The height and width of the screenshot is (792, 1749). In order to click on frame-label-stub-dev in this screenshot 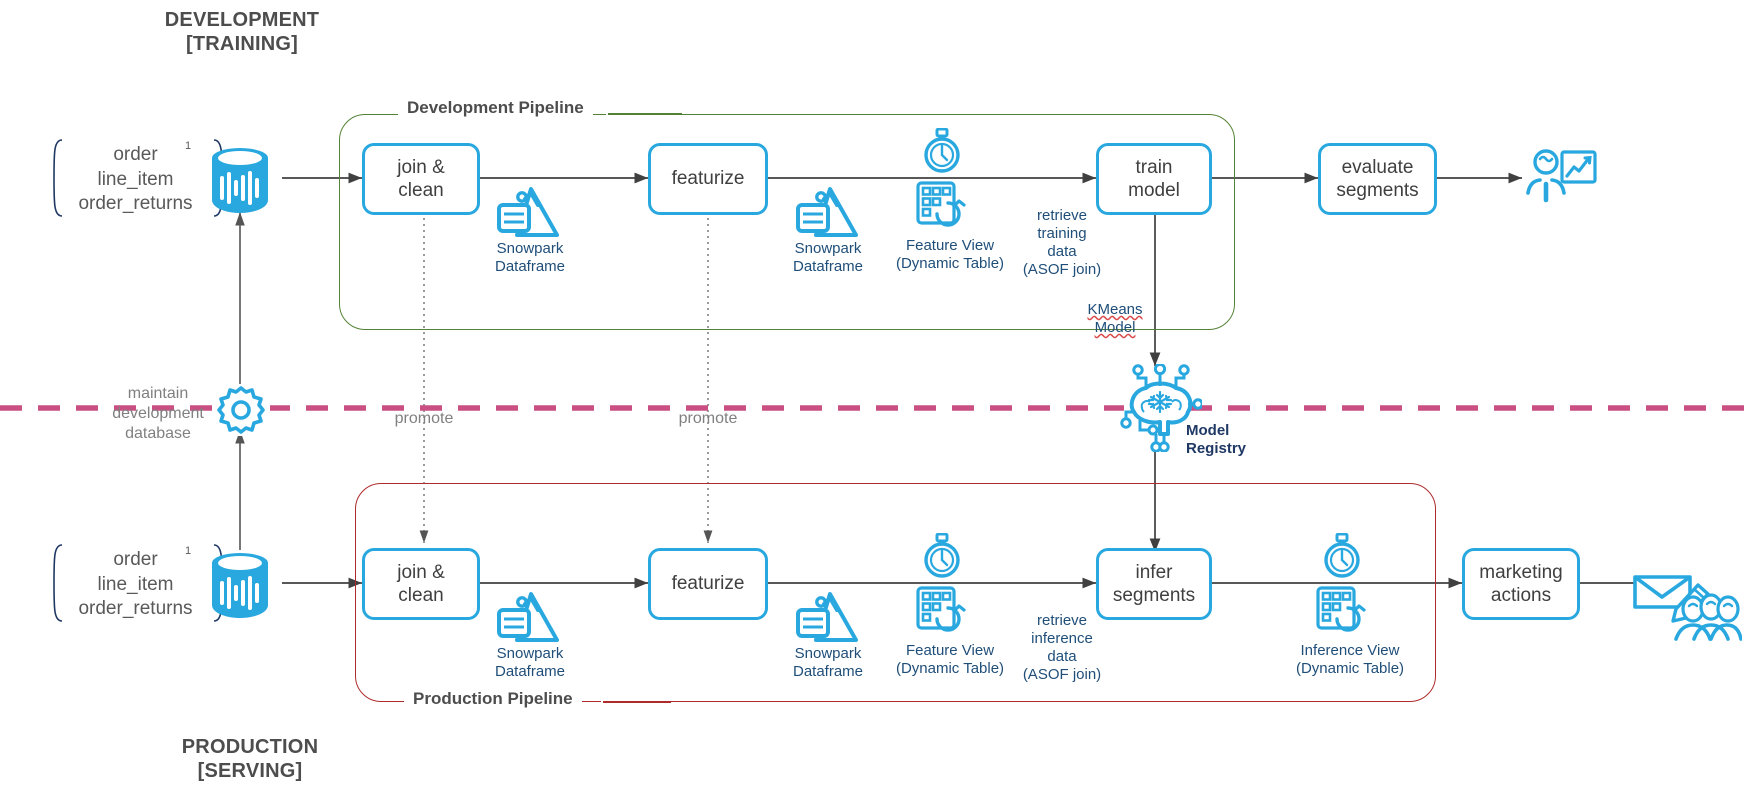, I will do `click(645, 114)`.